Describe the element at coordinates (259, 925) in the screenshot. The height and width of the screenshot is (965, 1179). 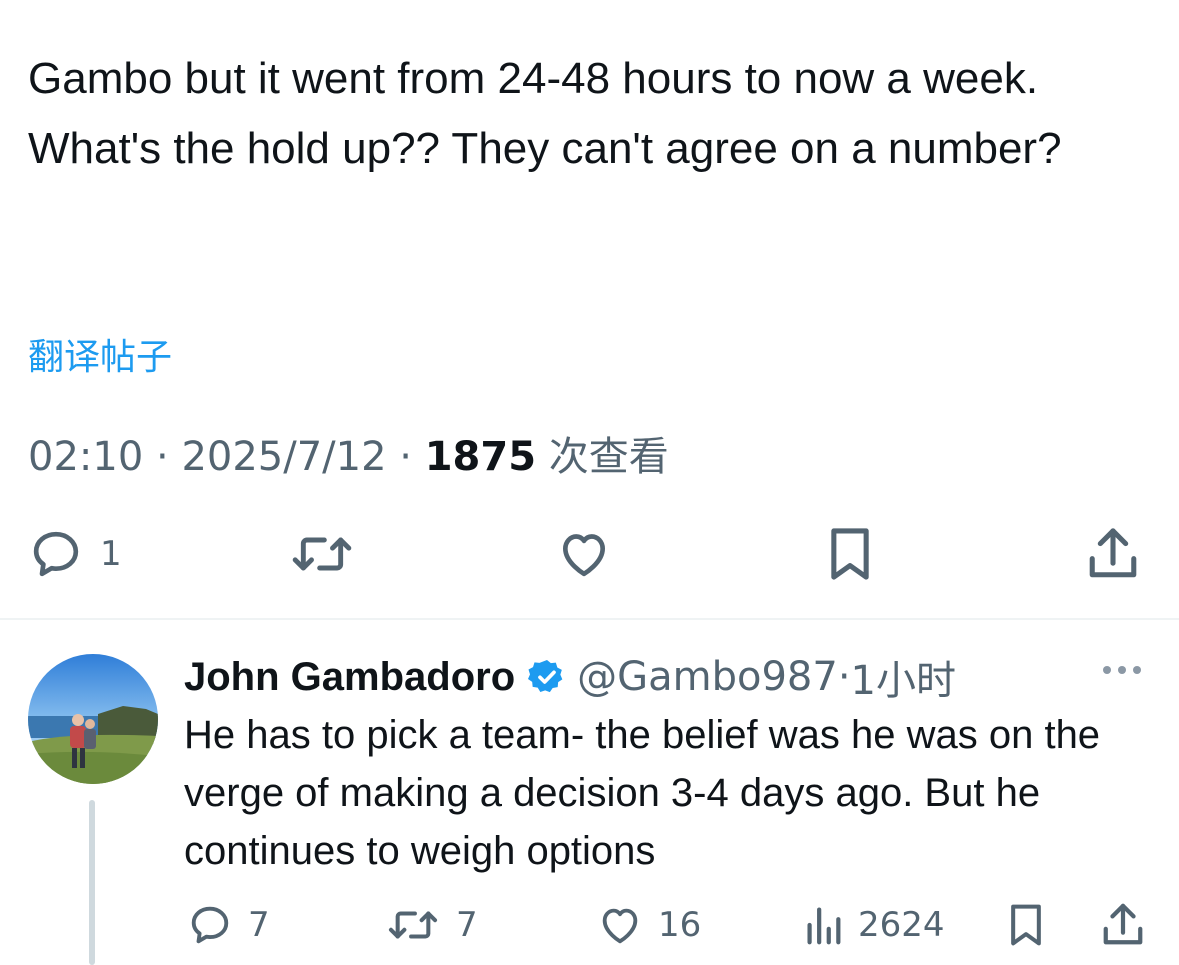
I see `reply-replies-count: 7` at that location.